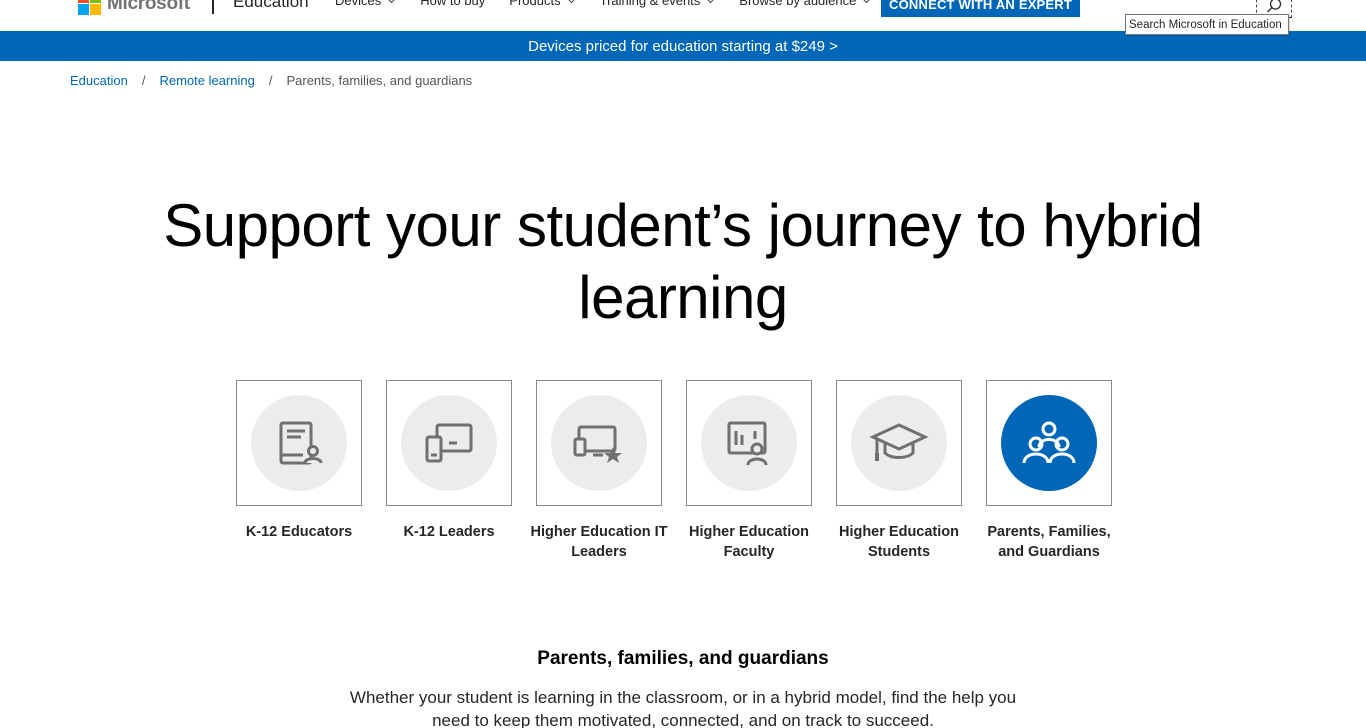  I want to click on nav-label: Browse by audience, so click(798, 4).